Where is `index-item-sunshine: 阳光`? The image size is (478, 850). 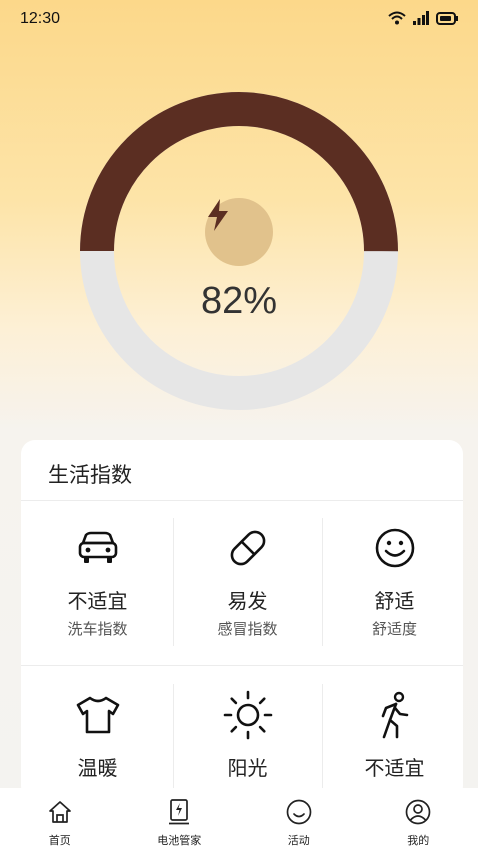 index-item-sunshine: 阳光 is located at coordinates (247, 735).